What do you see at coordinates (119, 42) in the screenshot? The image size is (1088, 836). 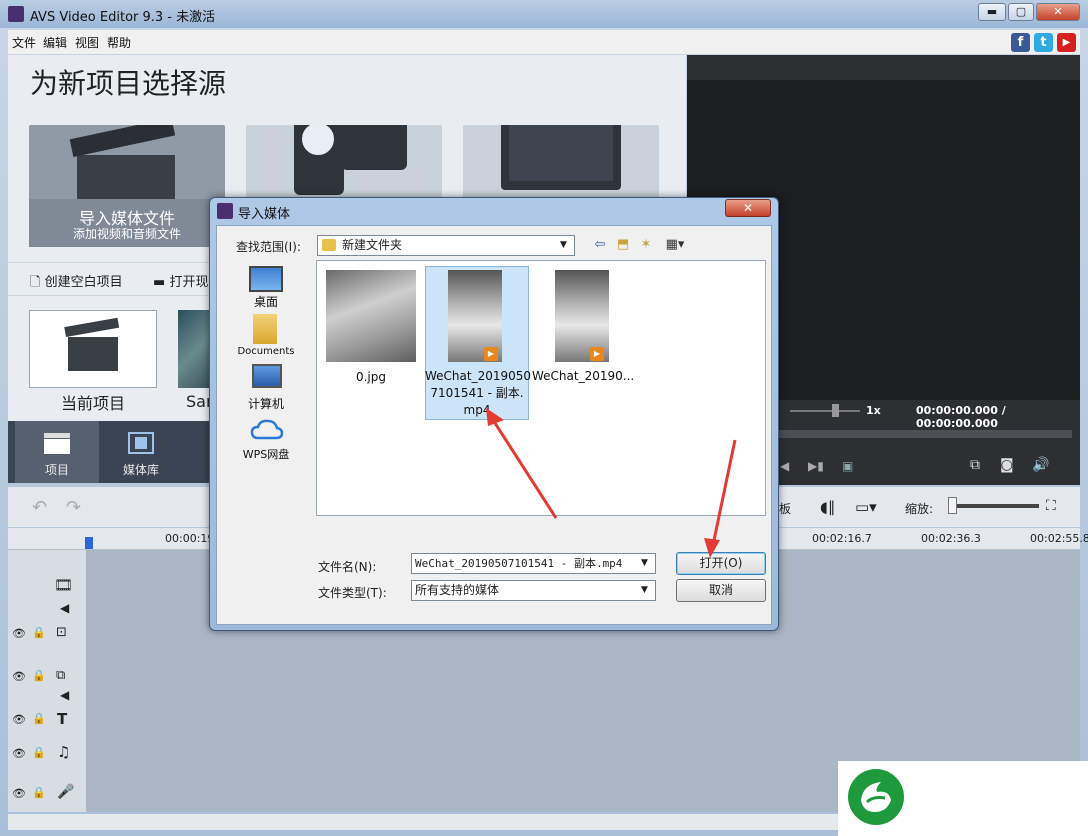 I see `menu-help: 帮助` at bounding box center [119, 42].